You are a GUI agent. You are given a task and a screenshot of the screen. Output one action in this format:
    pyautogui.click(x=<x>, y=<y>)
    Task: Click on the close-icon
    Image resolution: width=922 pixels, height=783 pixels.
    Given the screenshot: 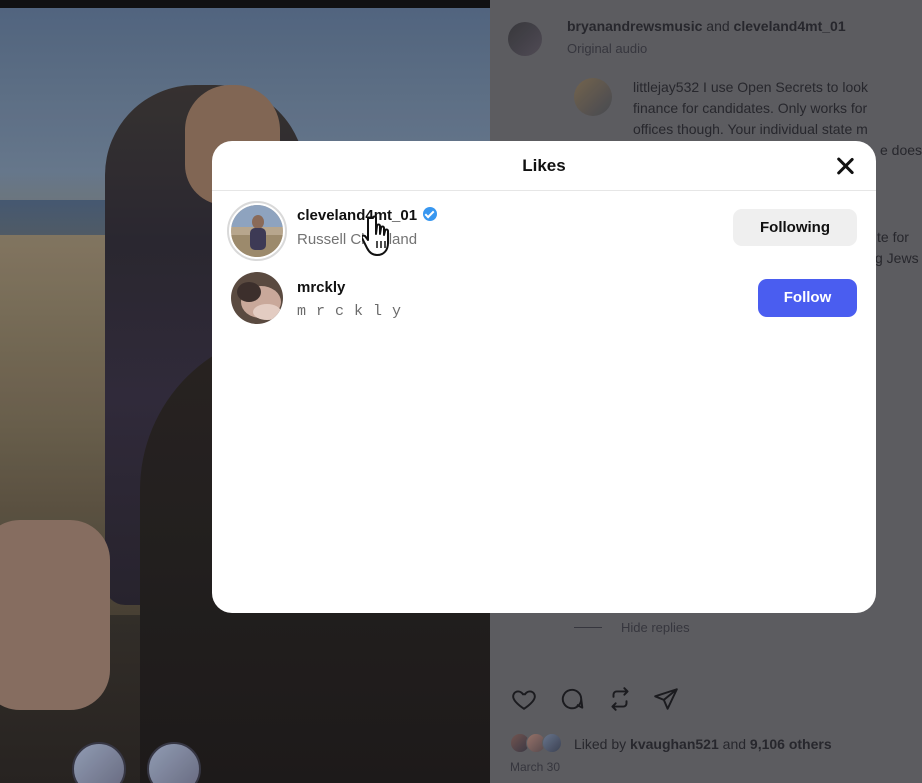 What is the action you would take?
    pyautogui.click(x=845, y=166)
    